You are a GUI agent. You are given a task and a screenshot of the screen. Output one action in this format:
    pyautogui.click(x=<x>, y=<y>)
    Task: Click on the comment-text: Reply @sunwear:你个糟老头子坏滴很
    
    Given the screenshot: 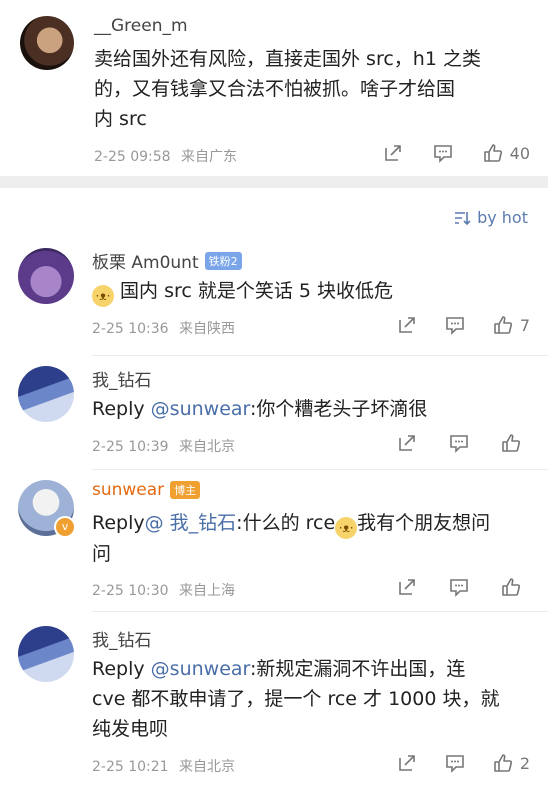 What is the action you would take?
    pyautogui.click(x=260, y=409)
    